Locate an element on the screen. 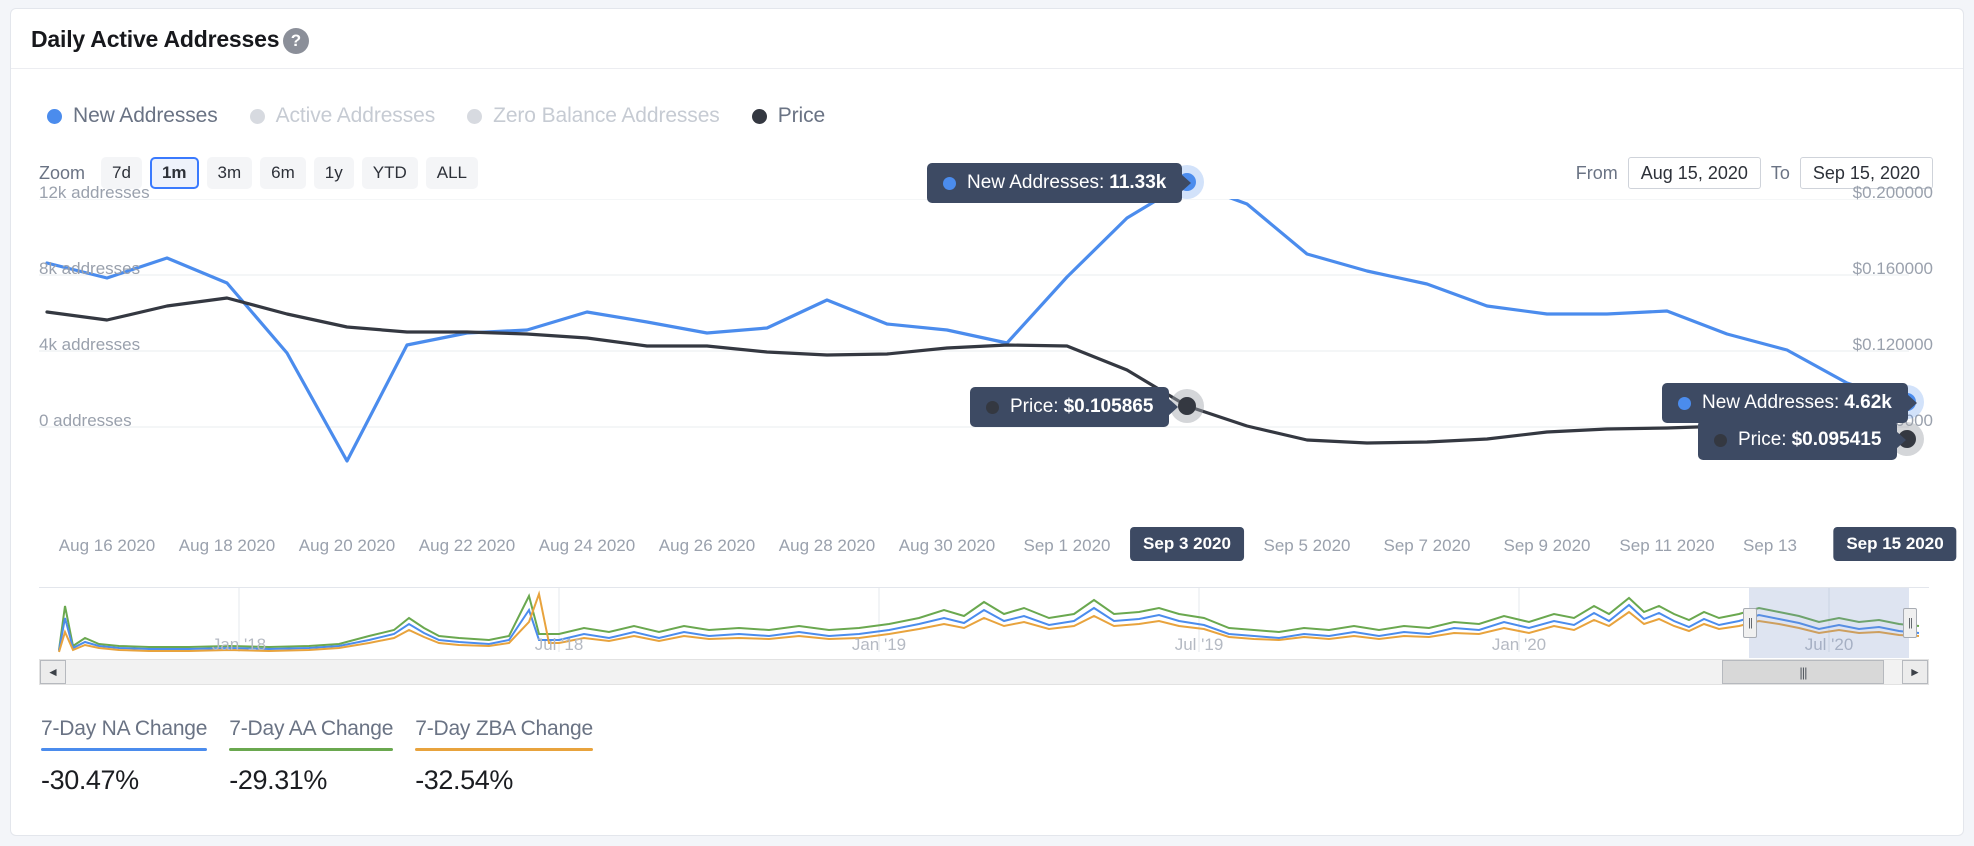 The width and height of the screenshot is (1974, 846). scrollbar-left-arrow: ◄ is located at coordinates (53, 672).